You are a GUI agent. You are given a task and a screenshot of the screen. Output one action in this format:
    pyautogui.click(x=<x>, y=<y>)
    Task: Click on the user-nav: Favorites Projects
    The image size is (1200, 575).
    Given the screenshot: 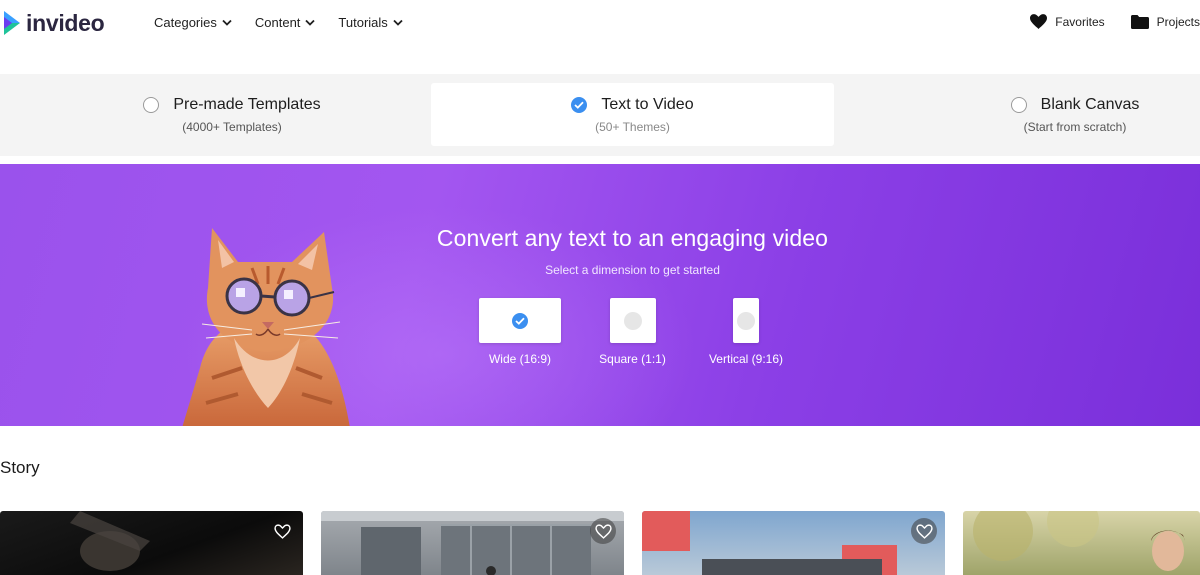 What is the action you would take?
    pyautogui.click(x=1115, y=21)
    